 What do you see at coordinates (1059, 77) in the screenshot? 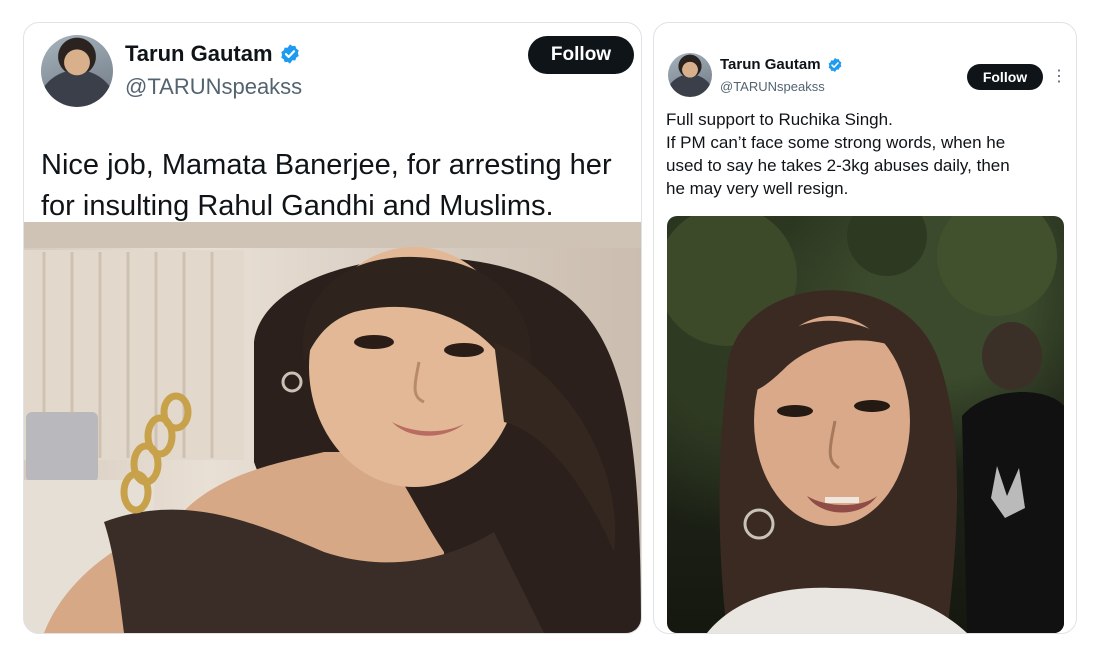
I see `more-options-icon: ⋮` at bounding box center [1059, 77].